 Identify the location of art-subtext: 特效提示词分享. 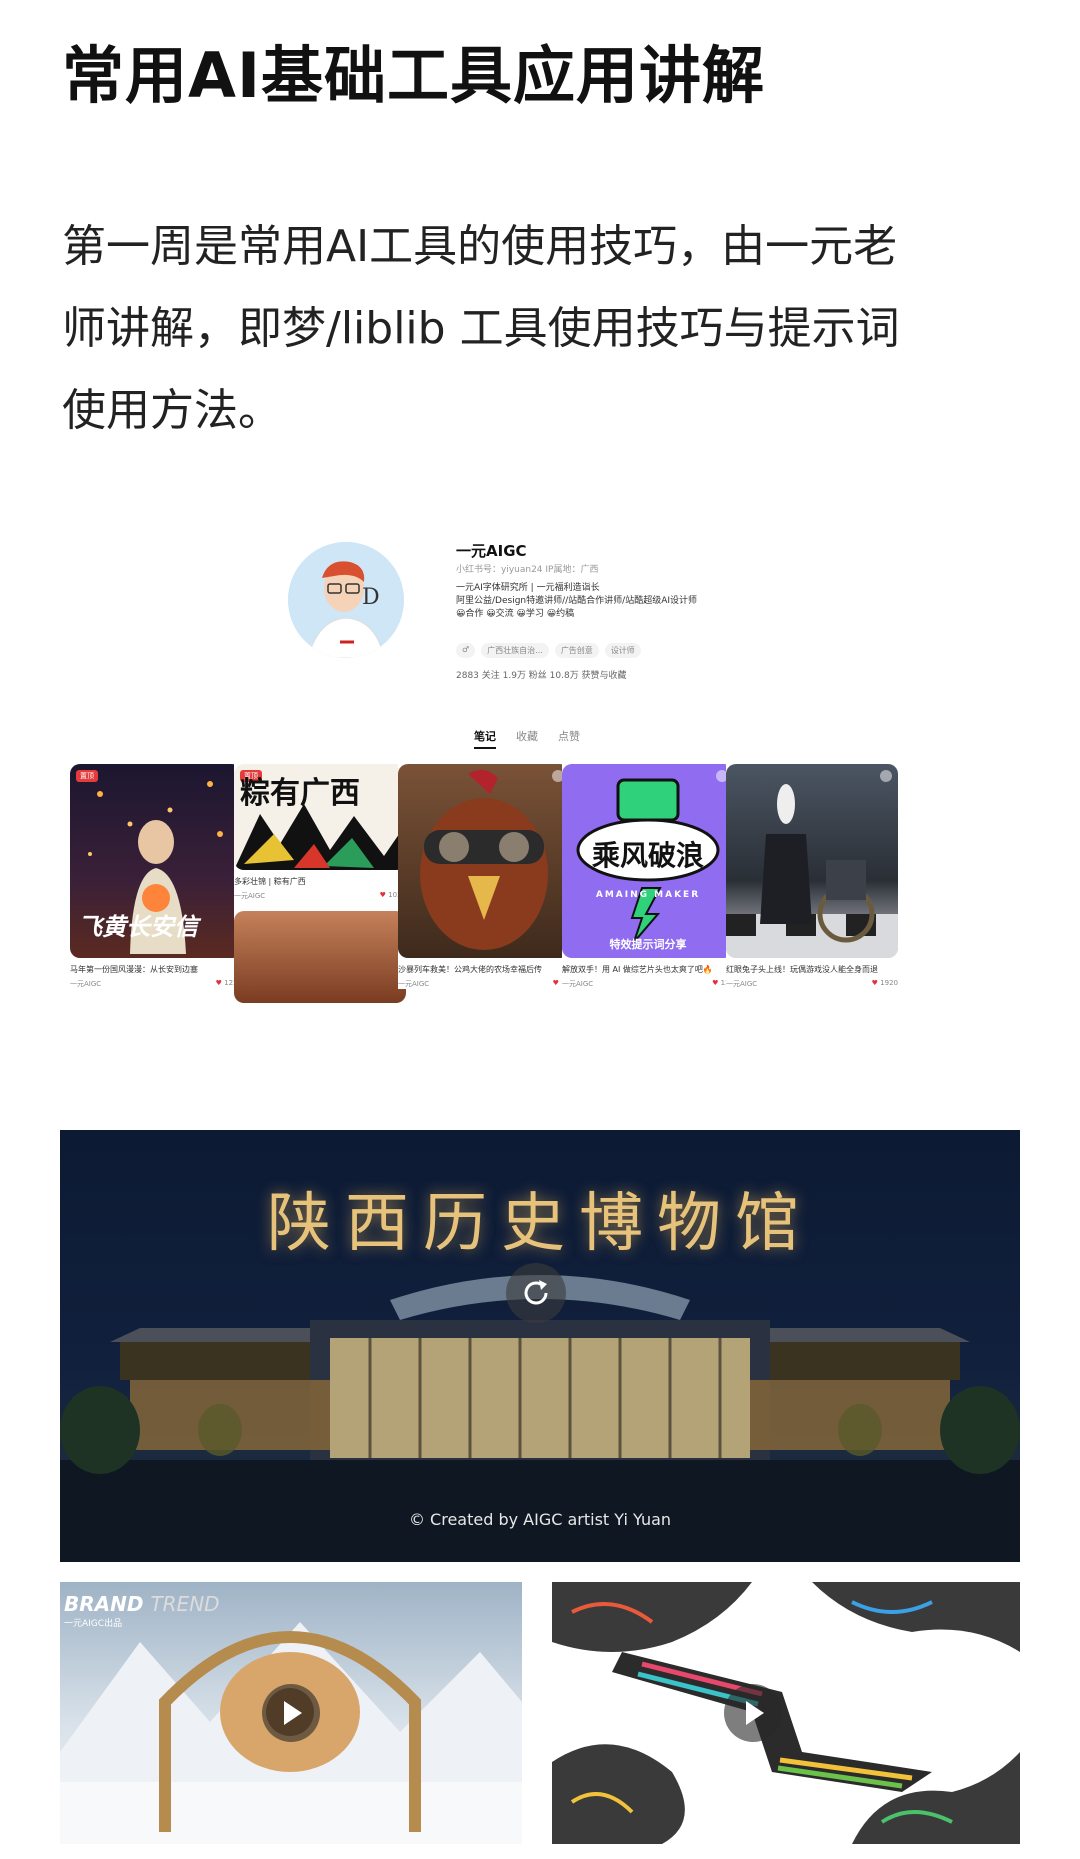
(648, 944).